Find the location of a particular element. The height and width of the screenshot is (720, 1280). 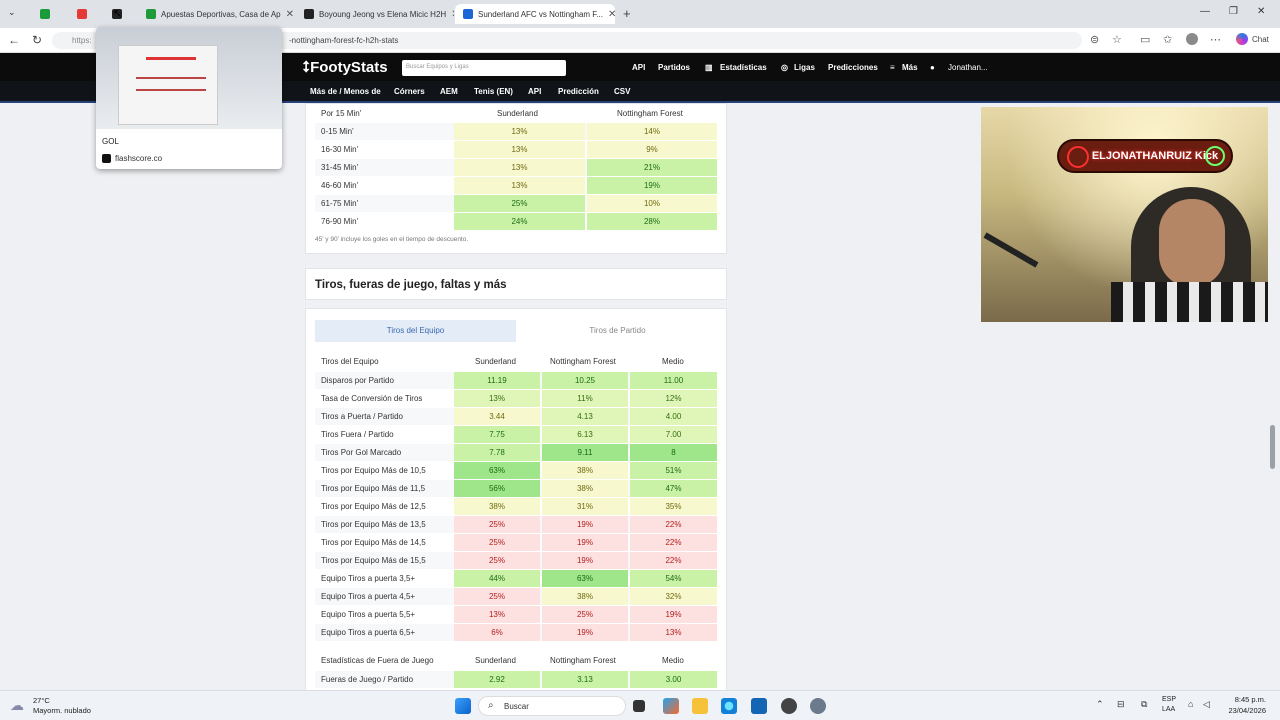

bookmark-star-icon: ☆ is located at coordinates (1117, 39).